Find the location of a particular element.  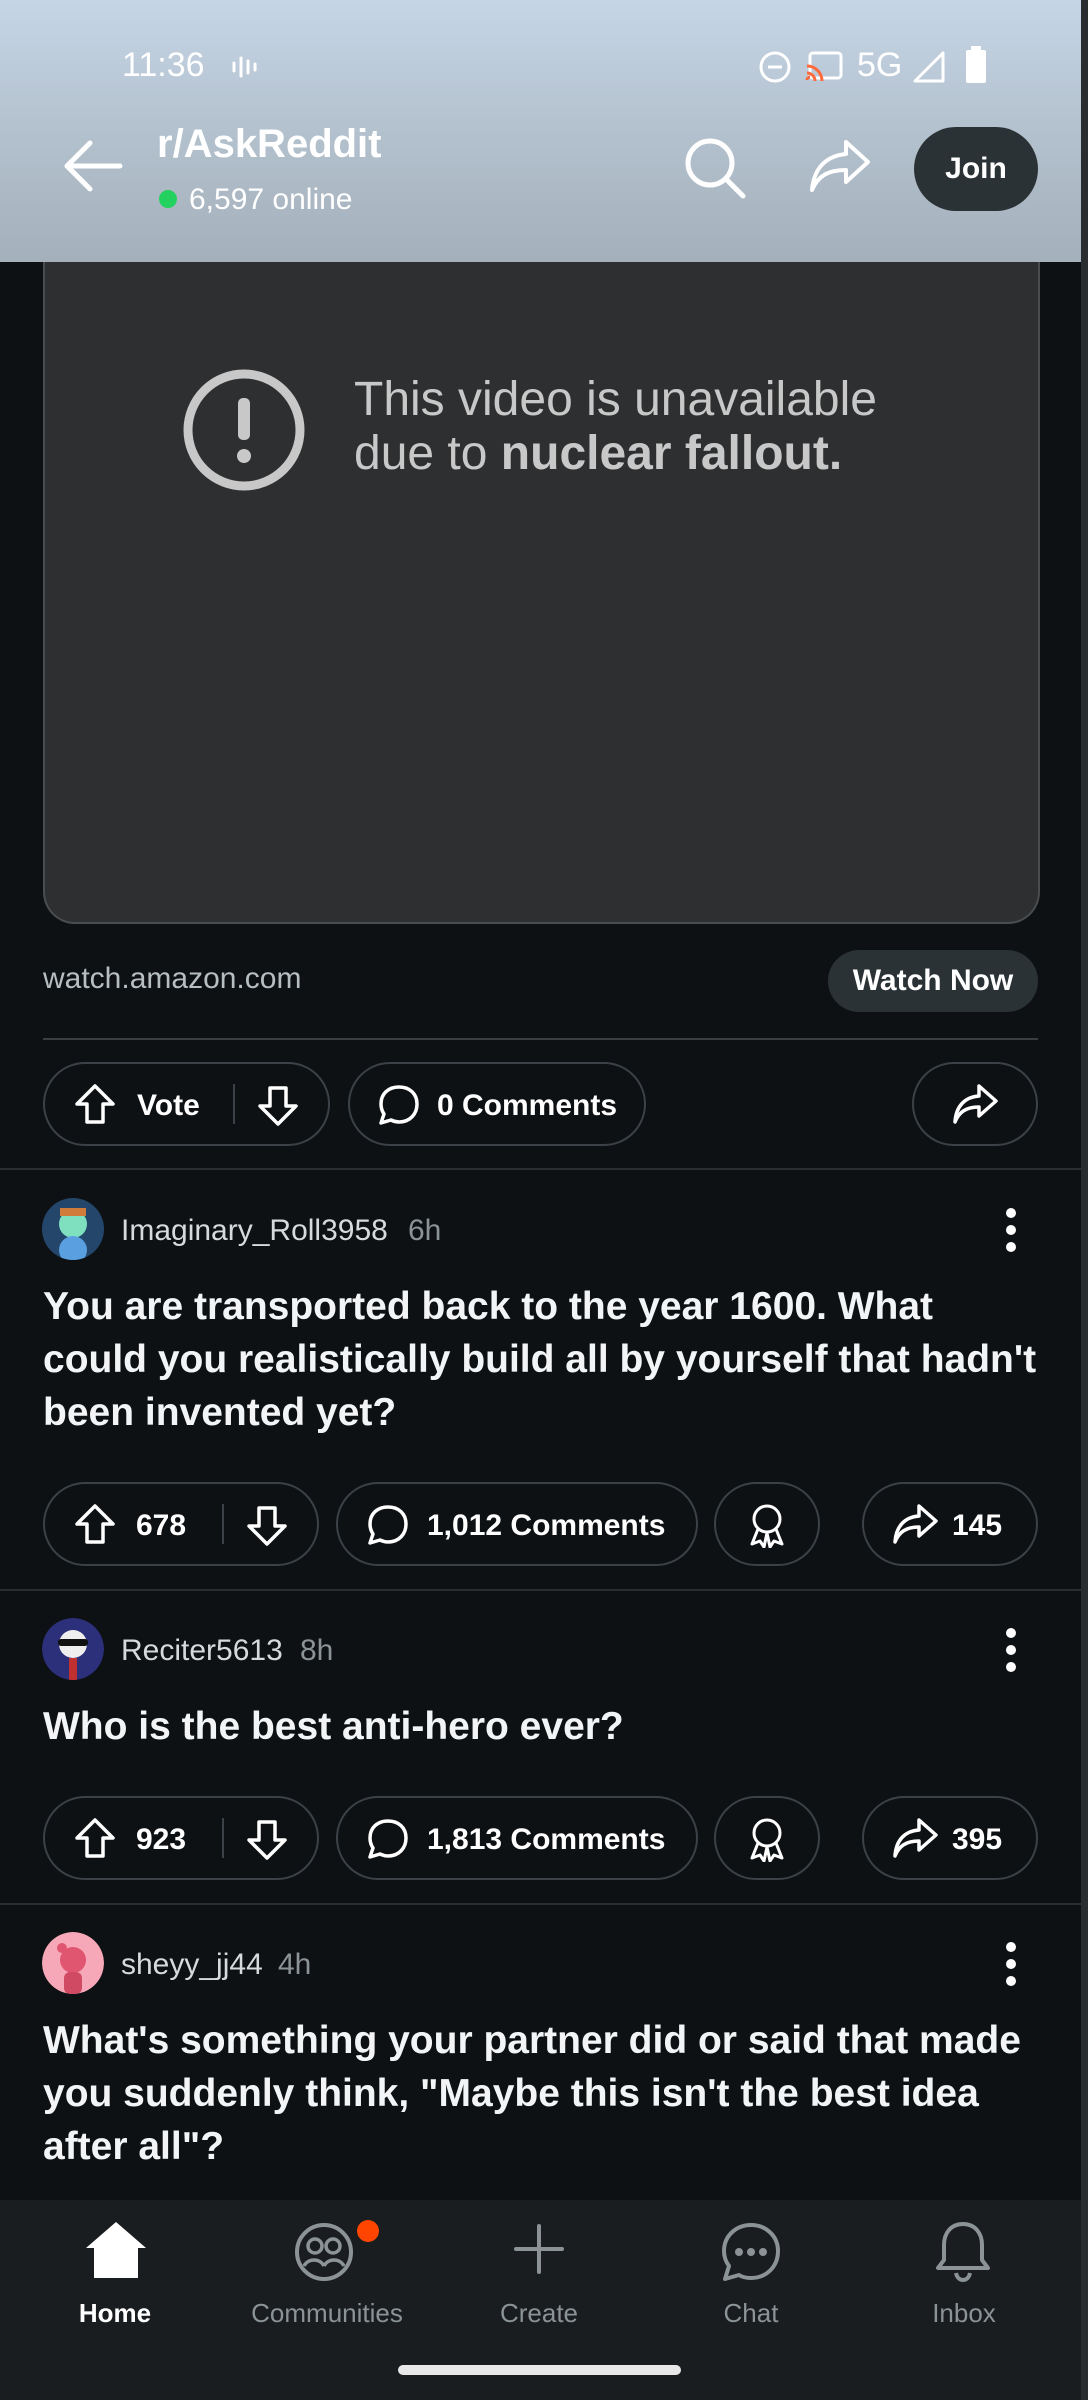

status-time: 11:36 is located at coordinates (163, 65).